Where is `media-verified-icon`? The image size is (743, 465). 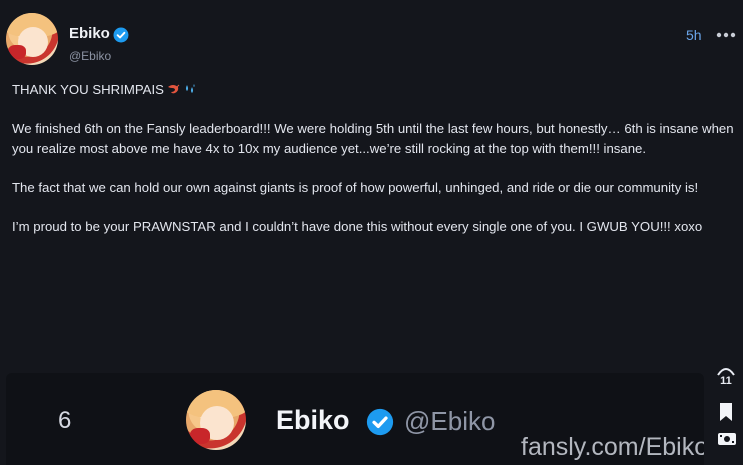 media-verified-icon is located at coordinates (380, 422).